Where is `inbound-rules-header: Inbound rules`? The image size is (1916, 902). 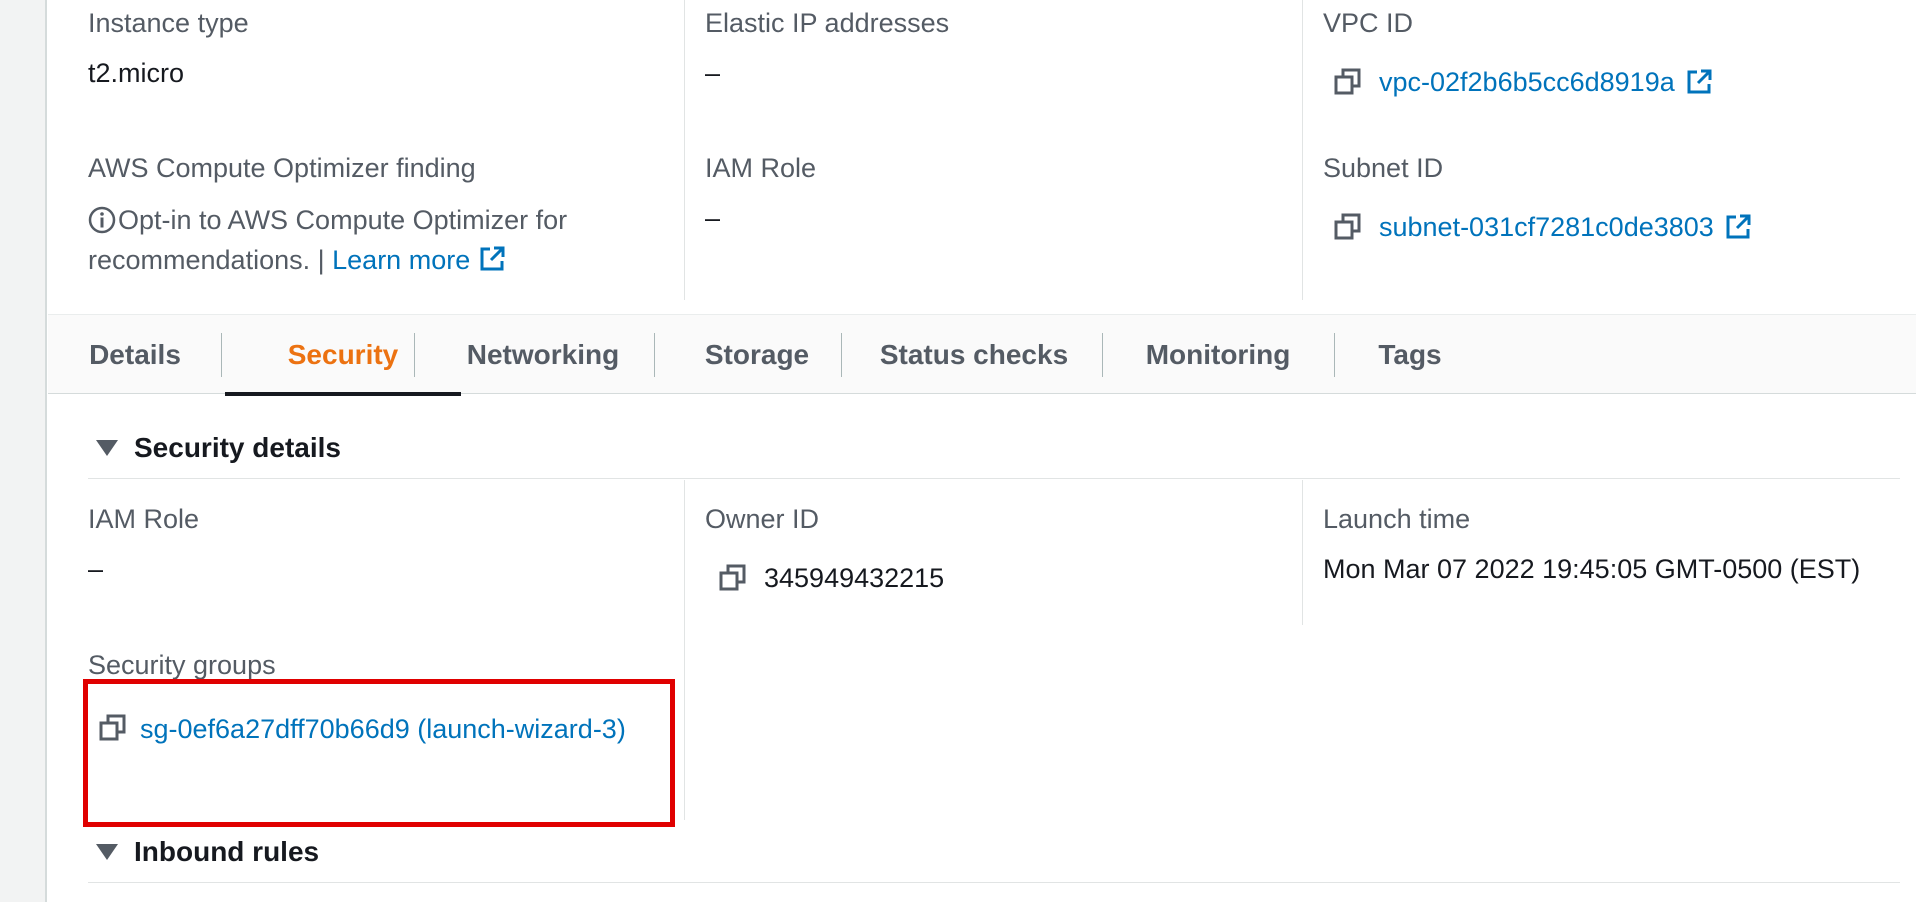
inbound-rules-header: Inbound rules is located at coordinates (203, 852).